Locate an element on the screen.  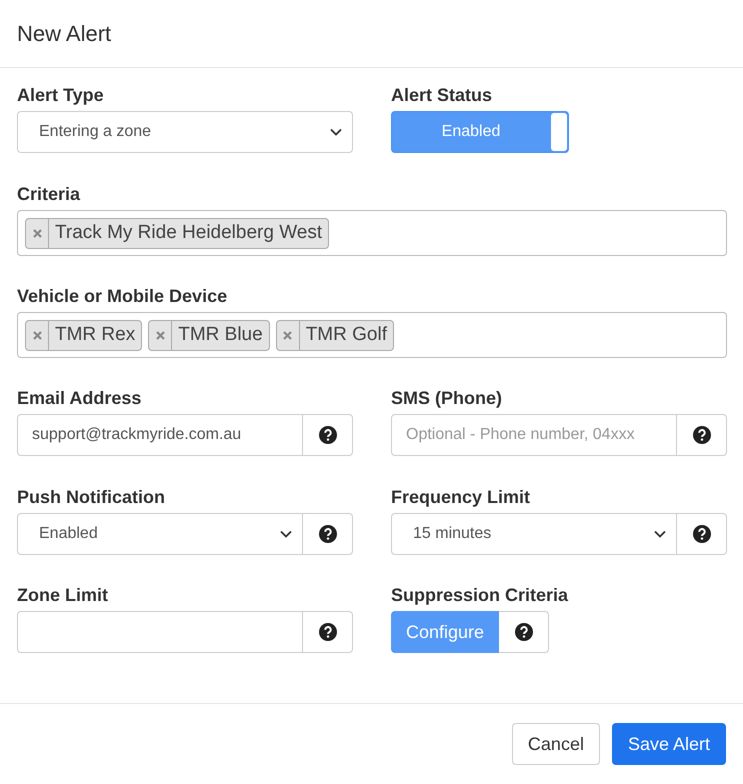
dialog-title: New Alert is located at coordinates (64, 33).